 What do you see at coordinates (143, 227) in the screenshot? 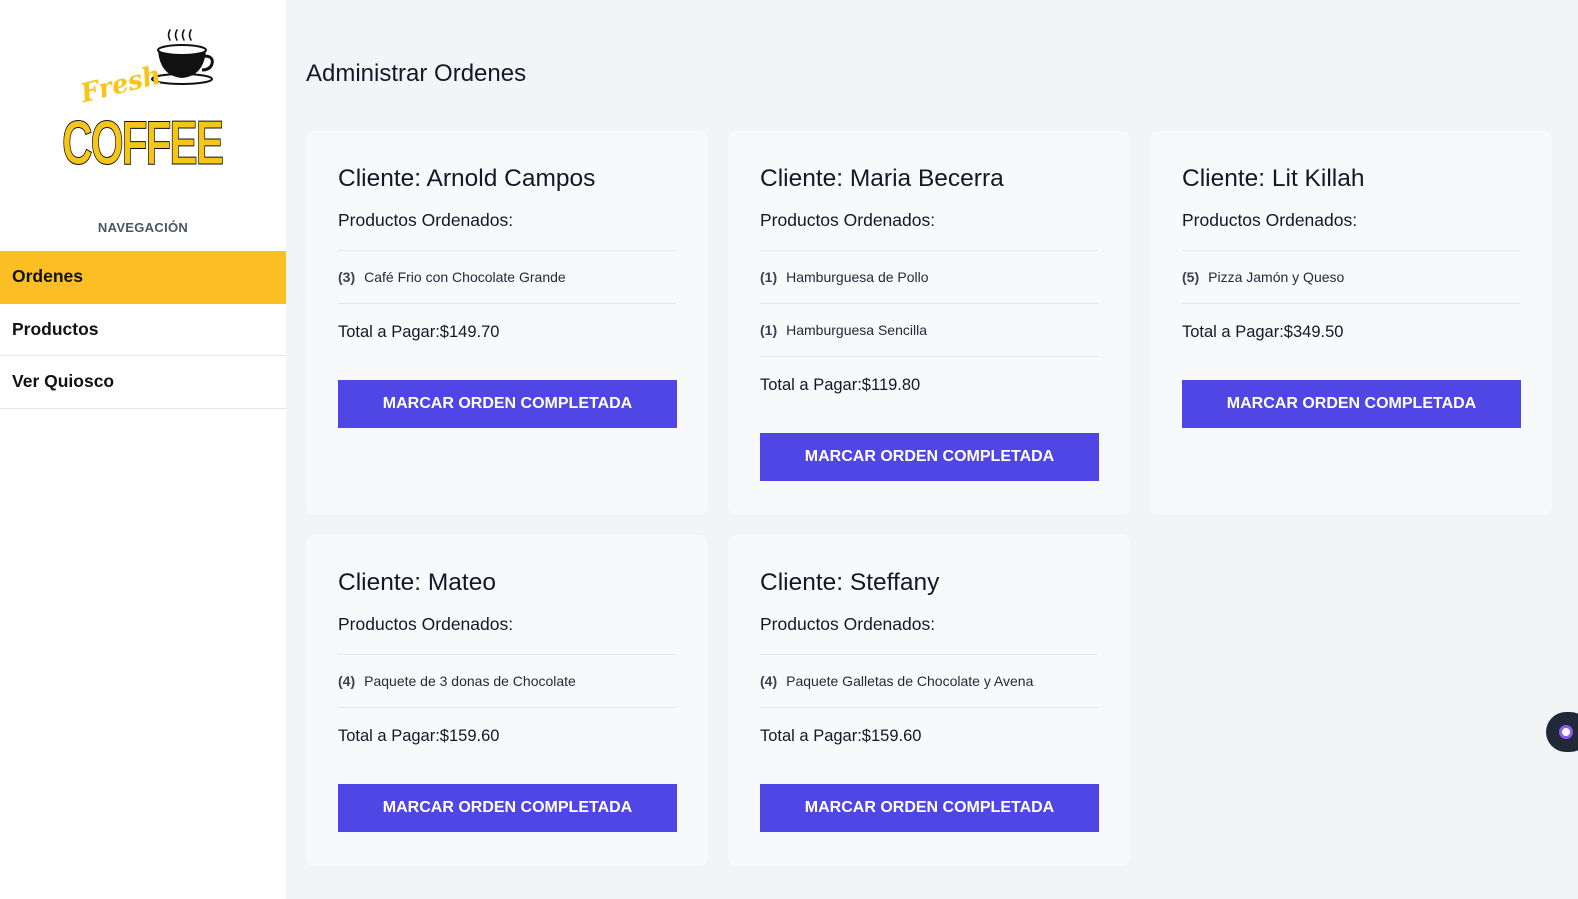
I see `nav-heading: NAVEGACIÓN` at bounding box center [143, 227].